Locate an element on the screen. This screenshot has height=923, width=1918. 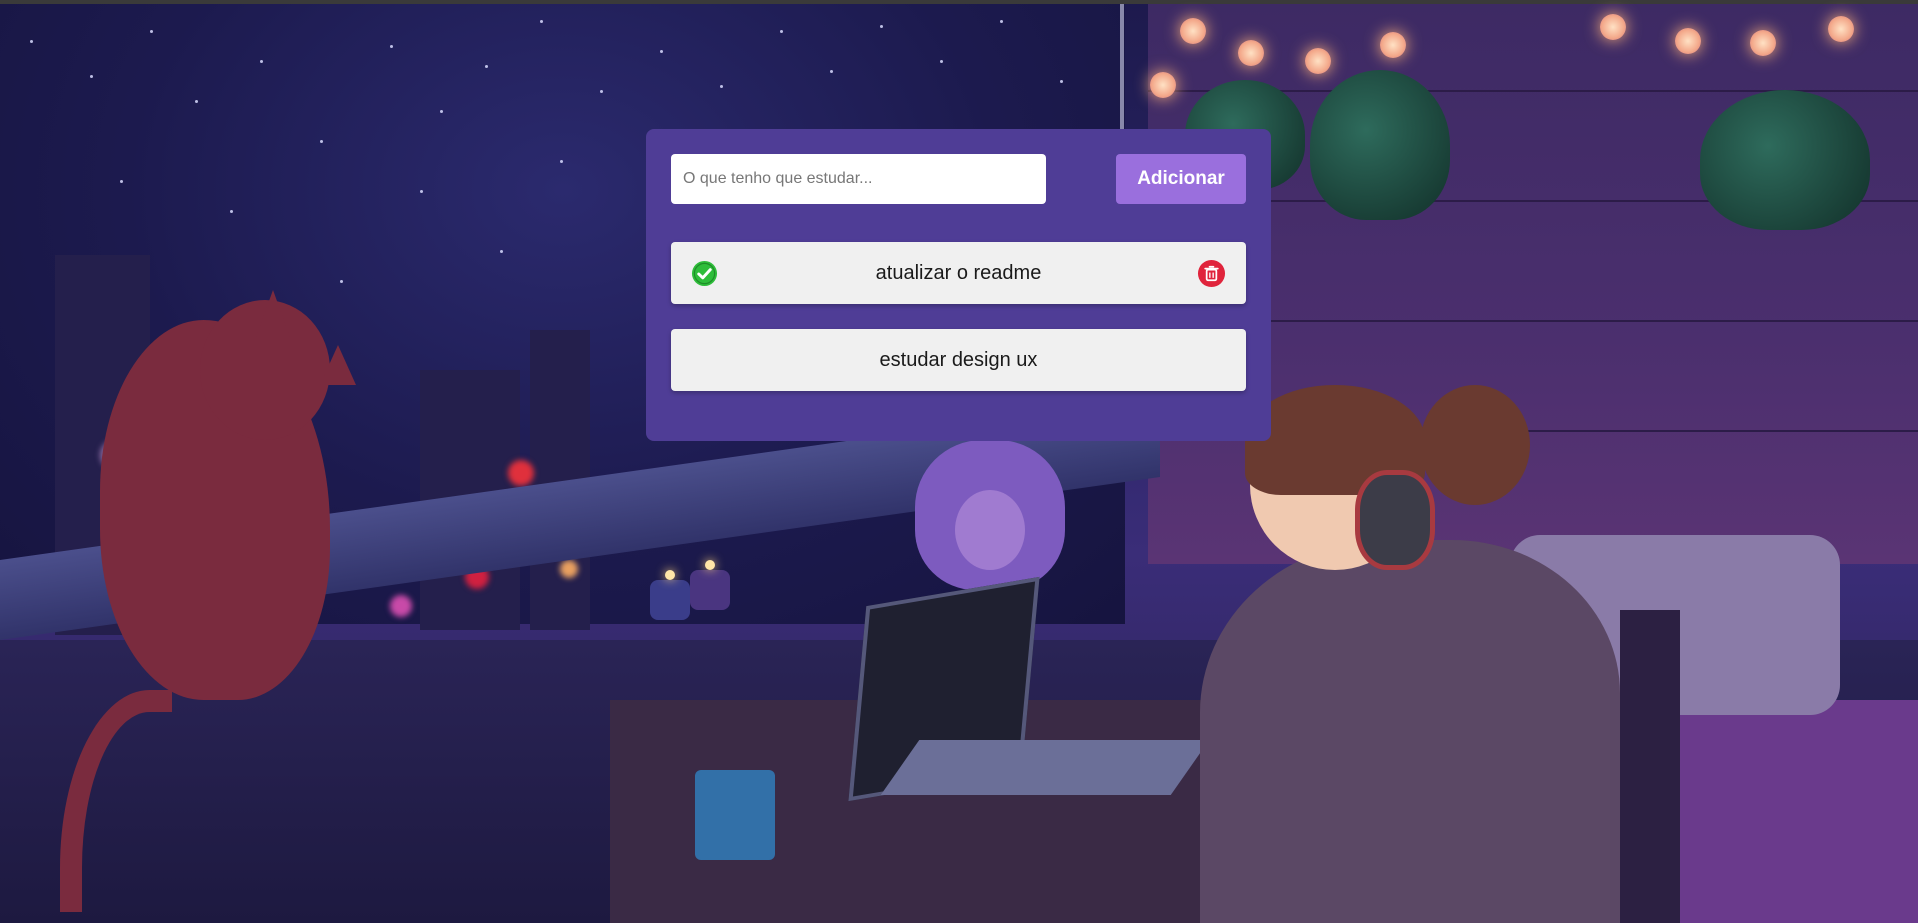
task-label: atualizar o readme is located at coordinates (958, 272).